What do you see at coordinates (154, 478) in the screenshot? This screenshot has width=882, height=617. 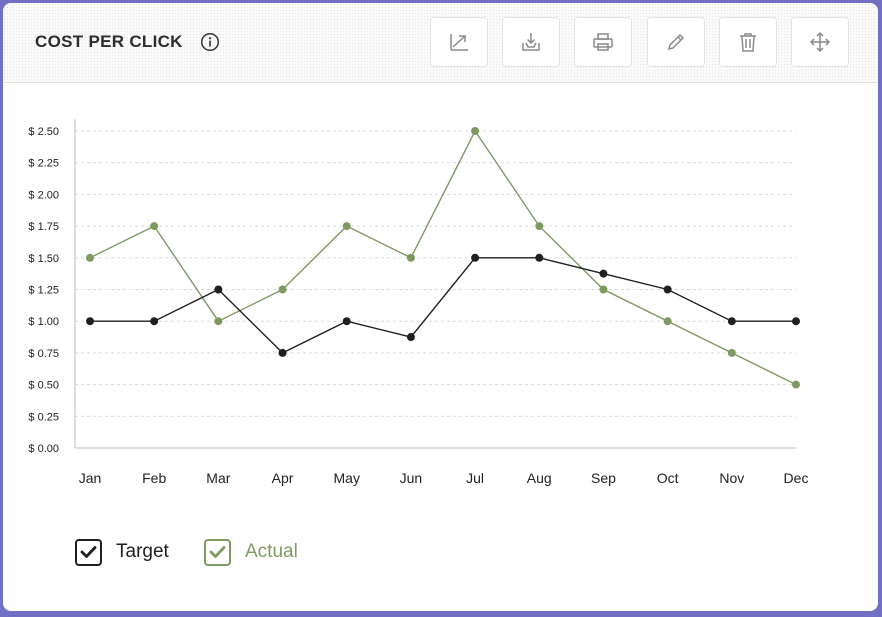 I see `x-tick-label: Feb` at bounding box center [154, 478].